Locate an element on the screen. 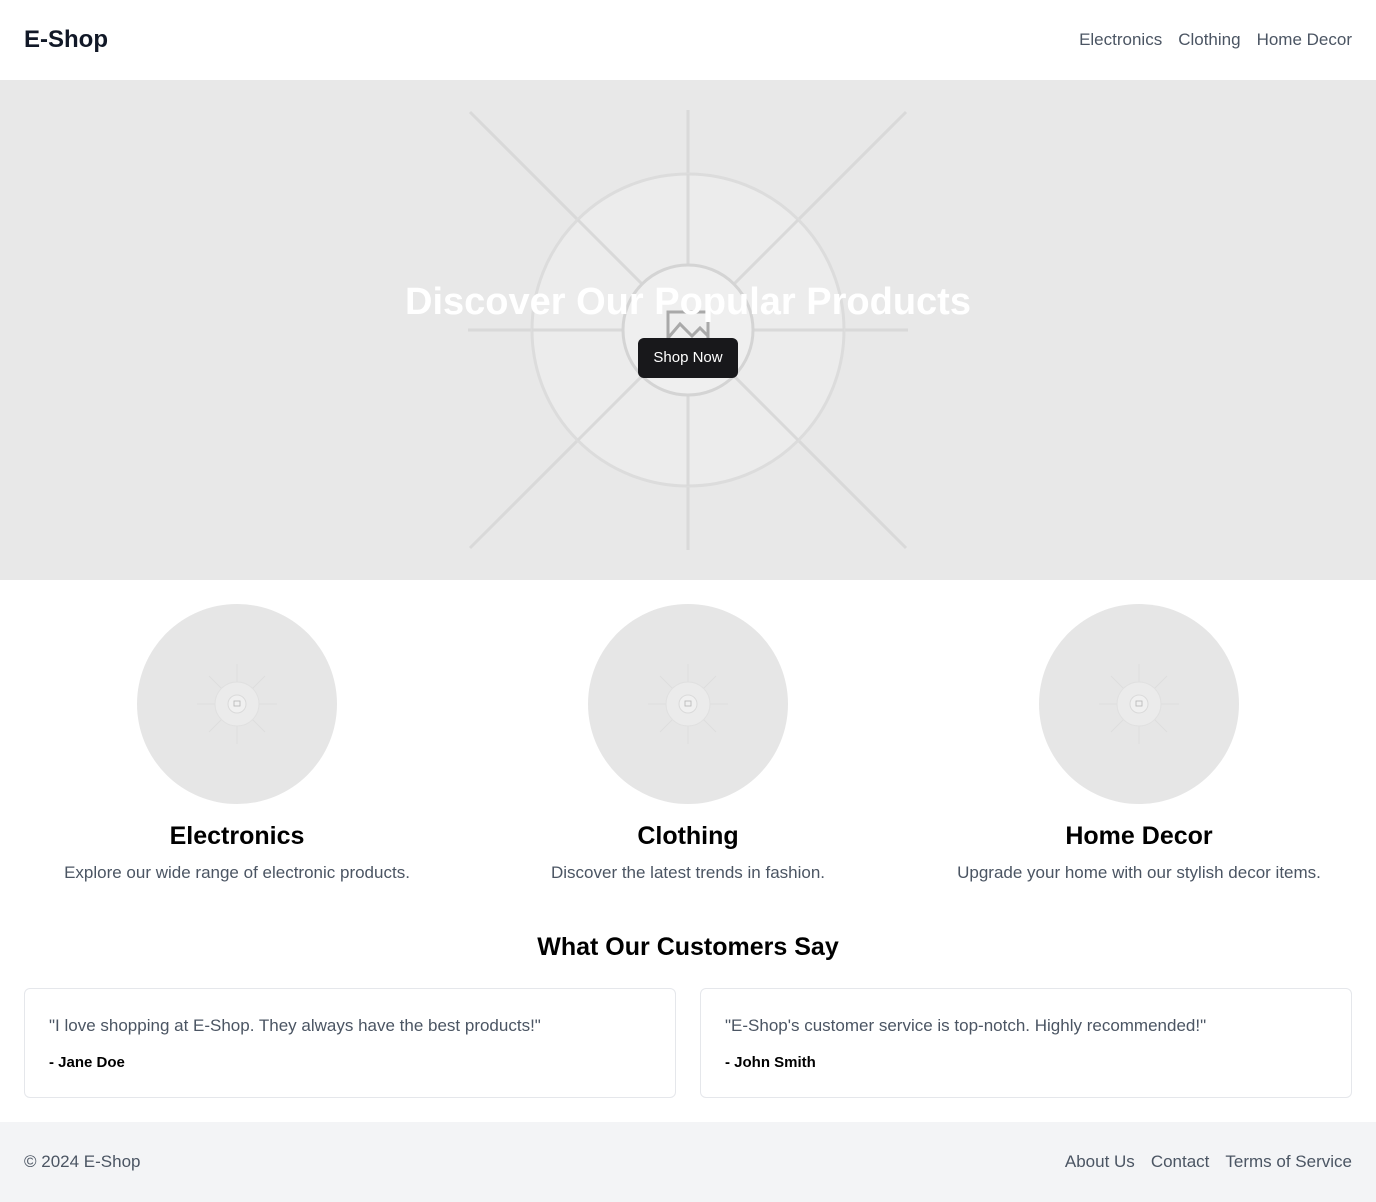  category-title: Clothing is located at coordinates (688, 836).